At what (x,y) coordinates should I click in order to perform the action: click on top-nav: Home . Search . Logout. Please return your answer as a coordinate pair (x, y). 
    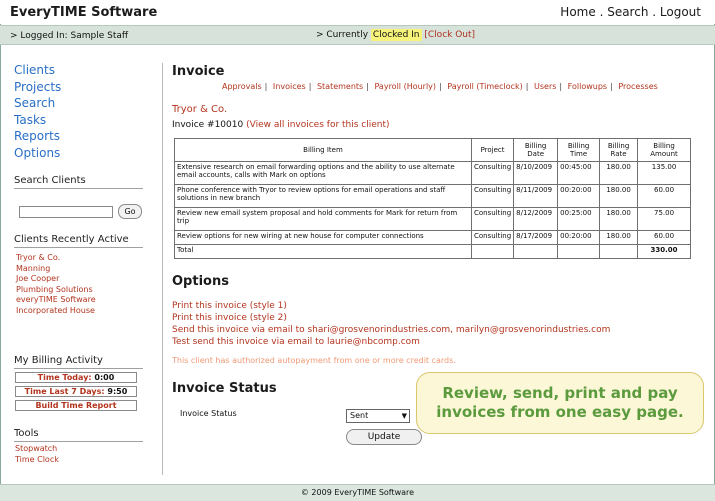
    Looking at the image, I should click on (630, 12).